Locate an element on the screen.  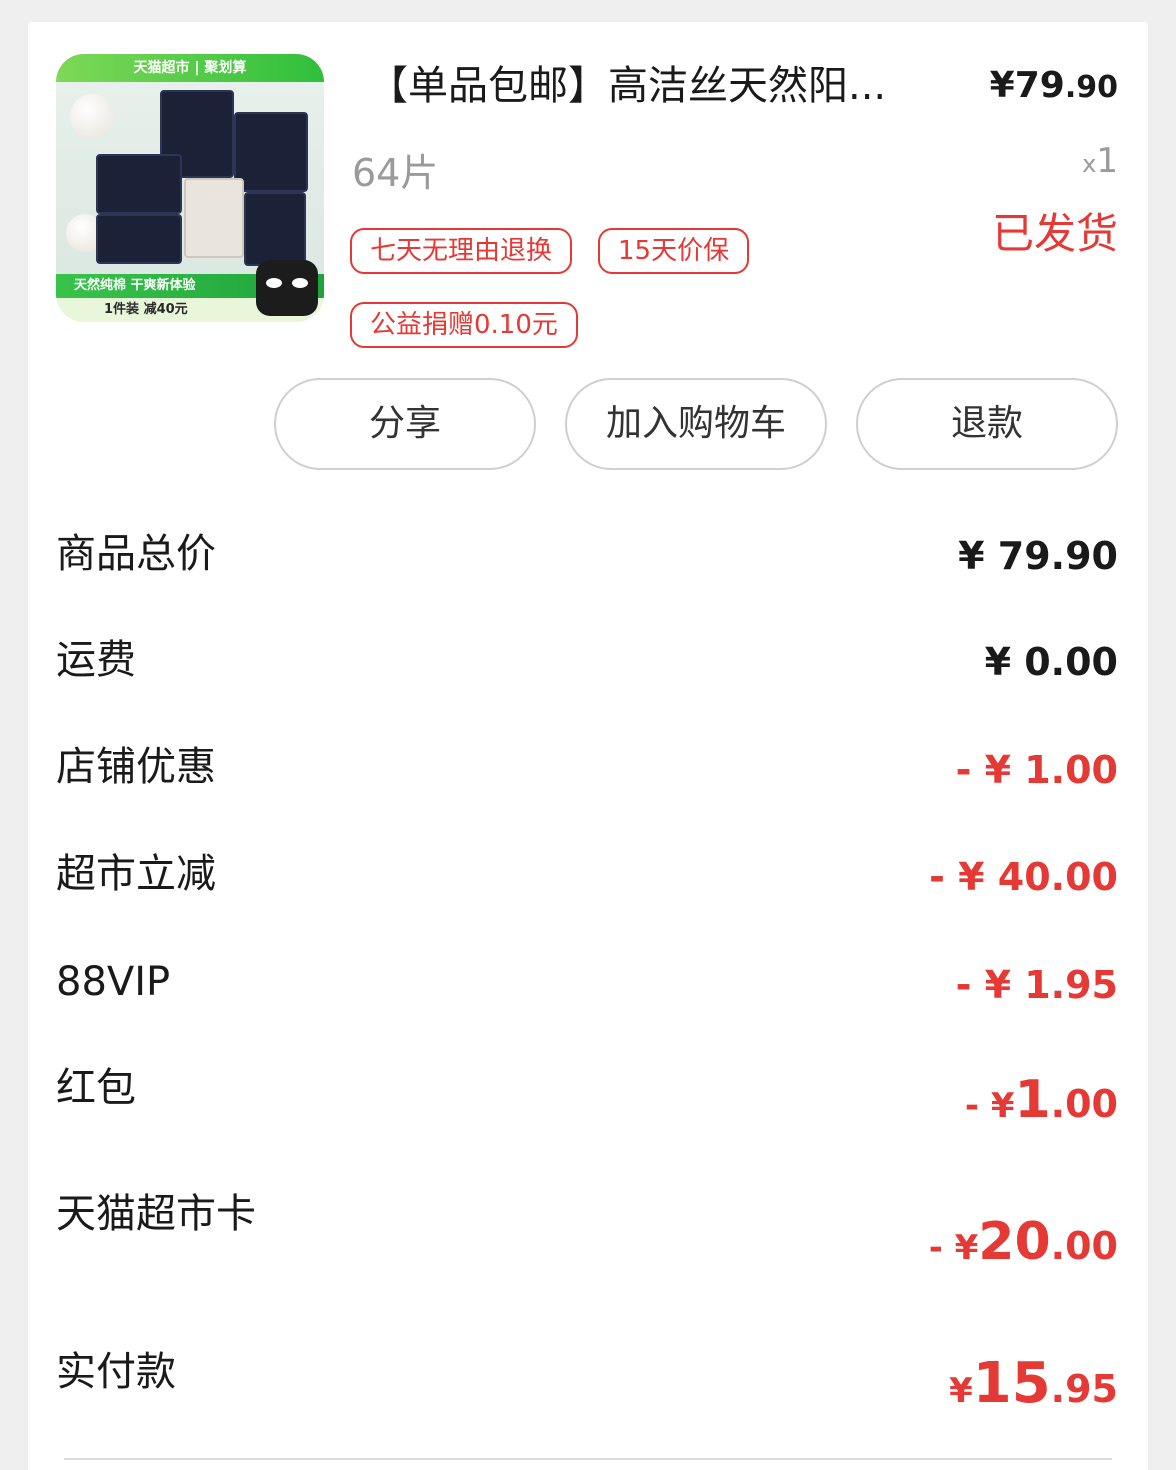
supermarket-card-integer: 20 is located at coordinates (1014, 1242).